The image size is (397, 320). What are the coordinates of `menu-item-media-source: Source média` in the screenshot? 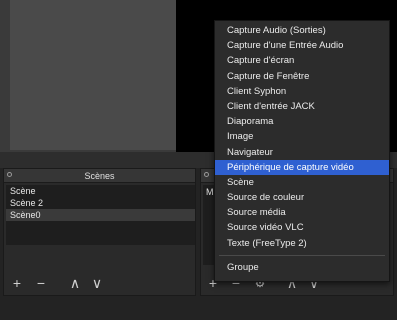 It's located at (302, 212).